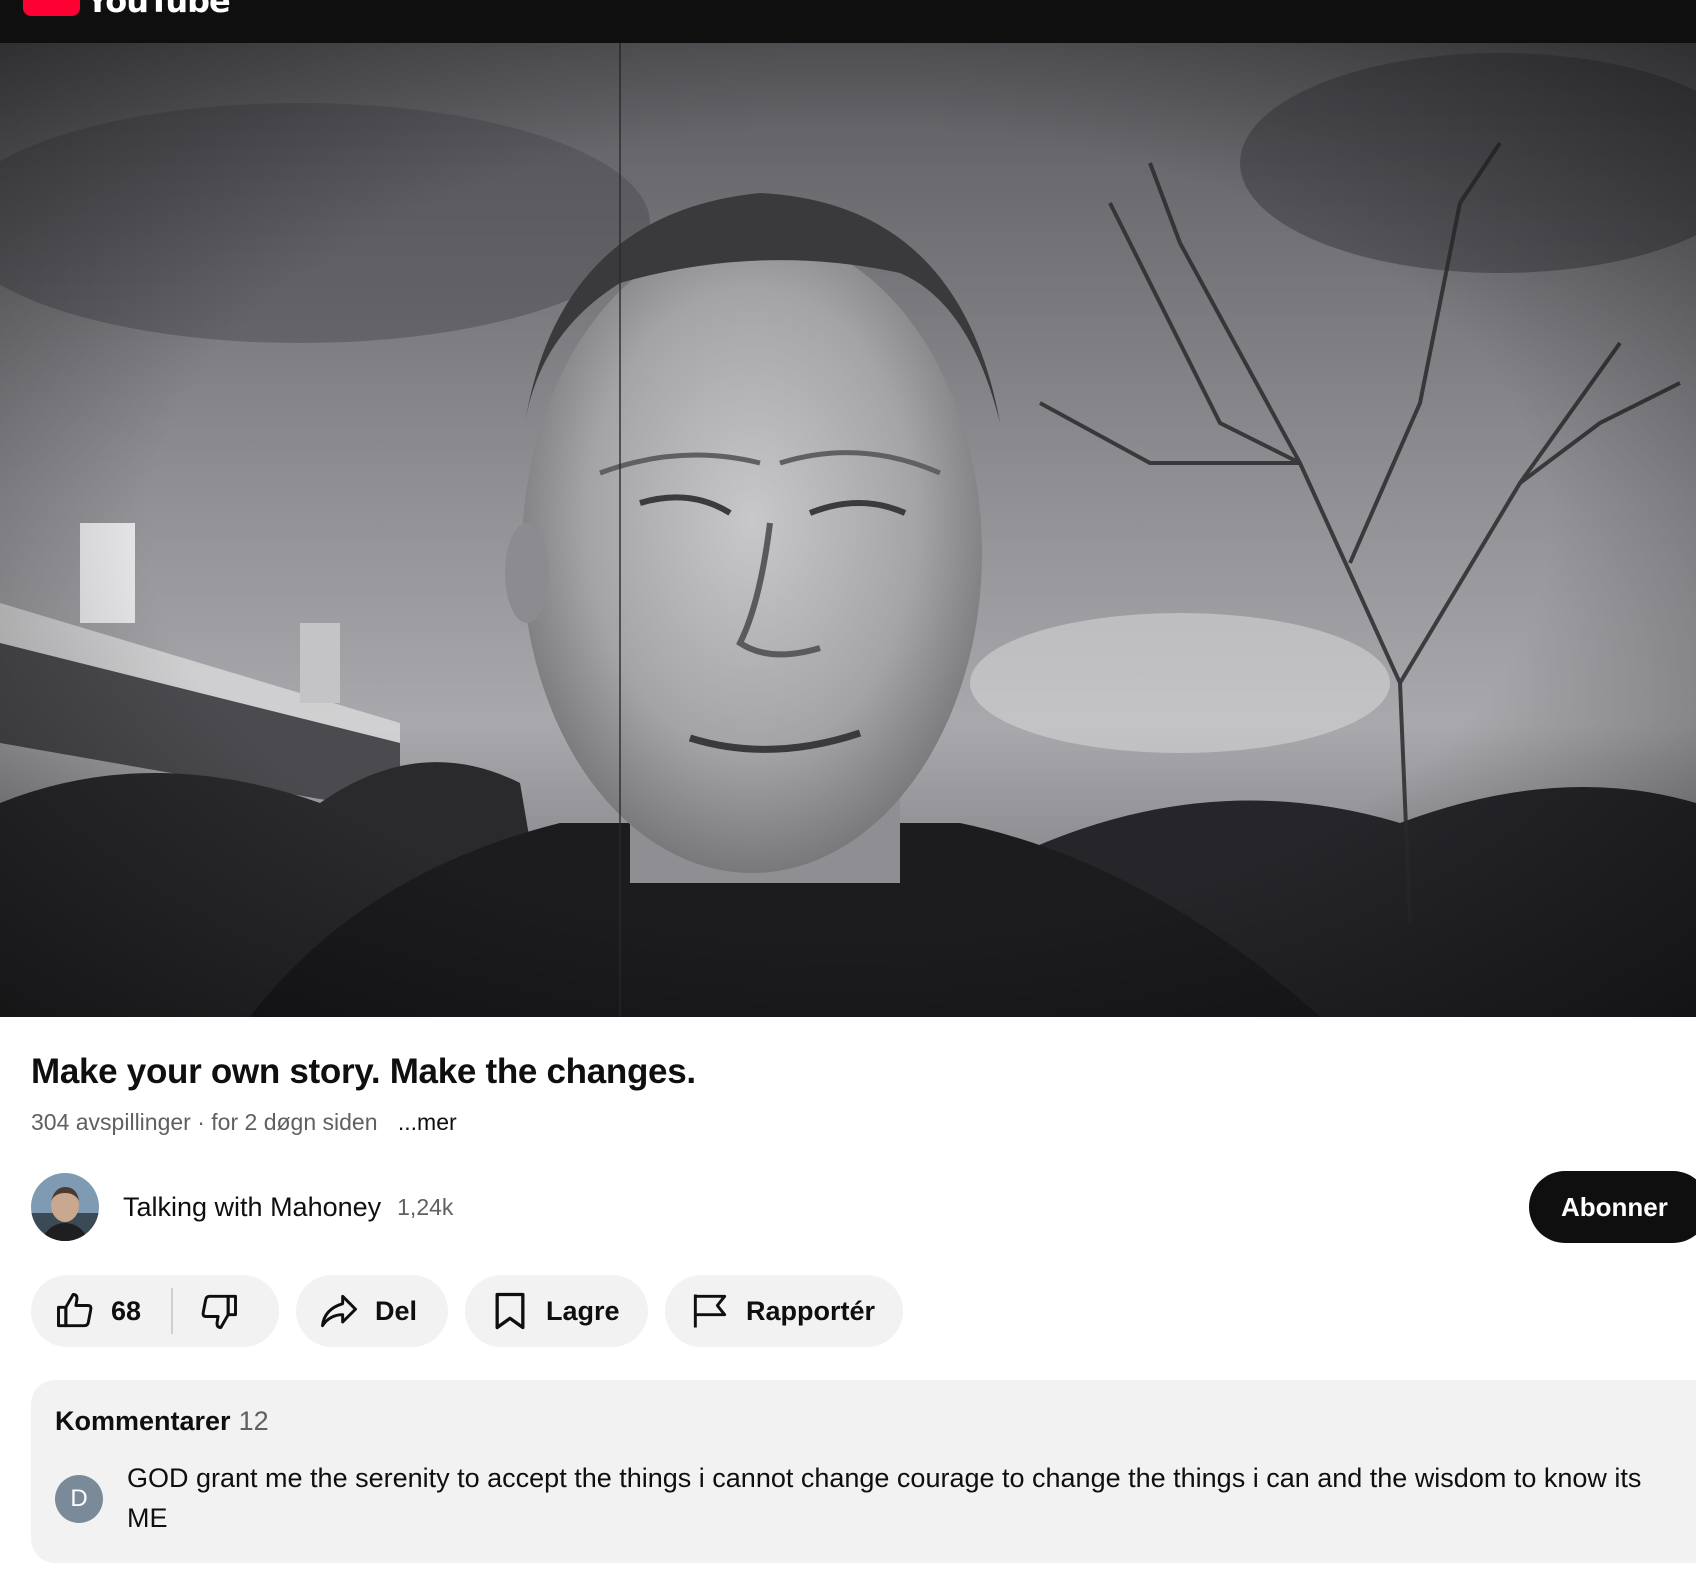 Image resolution: width=1696 pixels, height=1573 pixels. I want to click on share-label: Del, so click(396, 1310).